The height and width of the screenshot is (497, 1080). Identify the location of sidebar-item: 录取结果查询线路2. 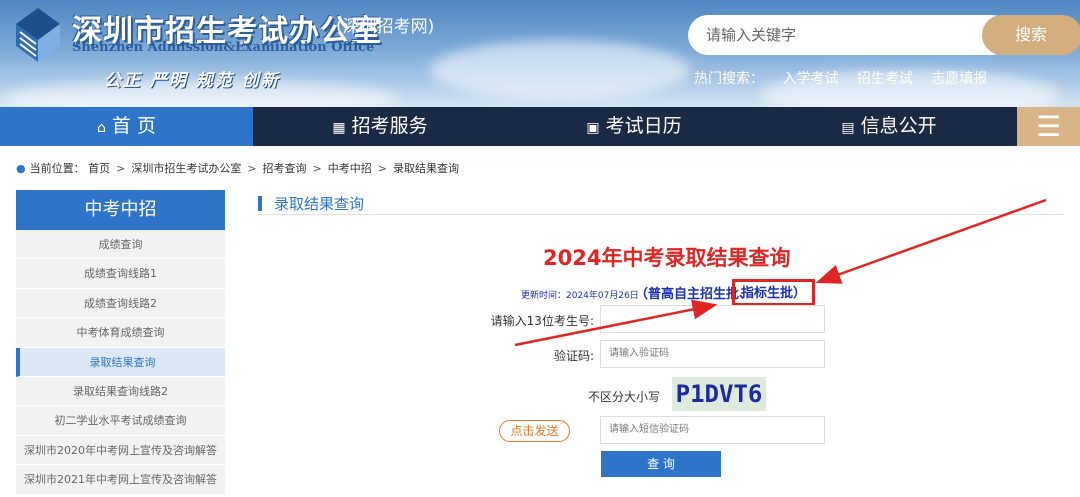
(120, 391).